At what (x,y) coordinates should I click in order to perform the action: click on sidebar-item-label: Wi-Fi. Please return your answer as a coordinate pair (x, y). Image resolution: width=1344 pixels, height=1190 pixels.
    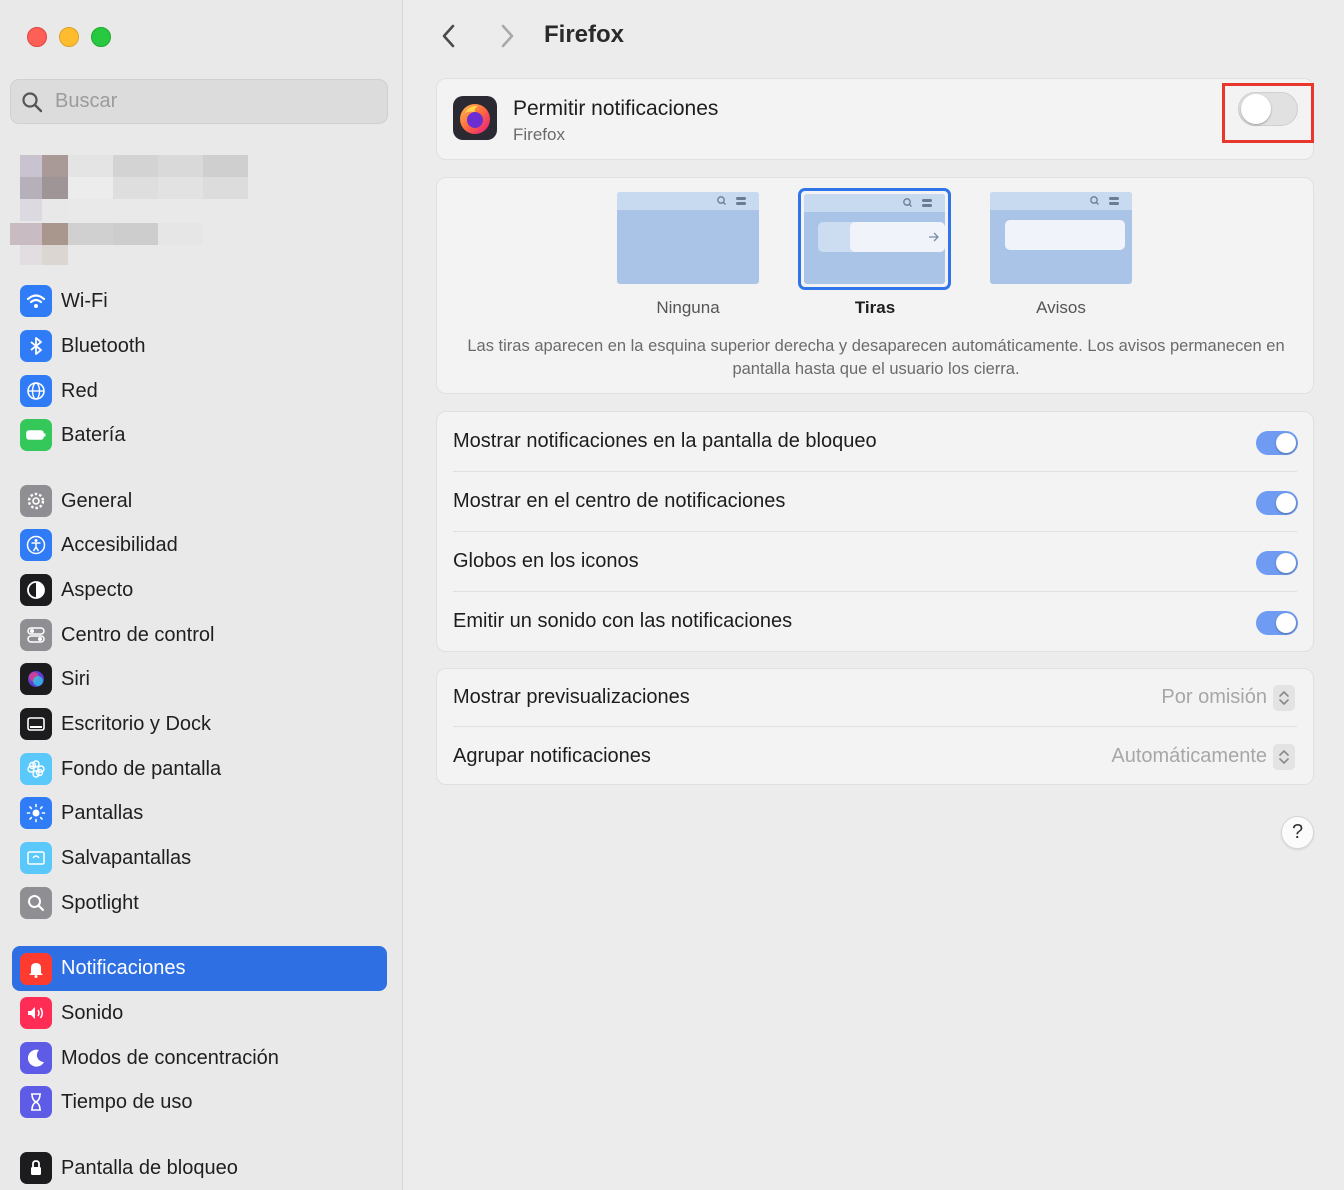
    Looking at the image, I should click on (84, 300).